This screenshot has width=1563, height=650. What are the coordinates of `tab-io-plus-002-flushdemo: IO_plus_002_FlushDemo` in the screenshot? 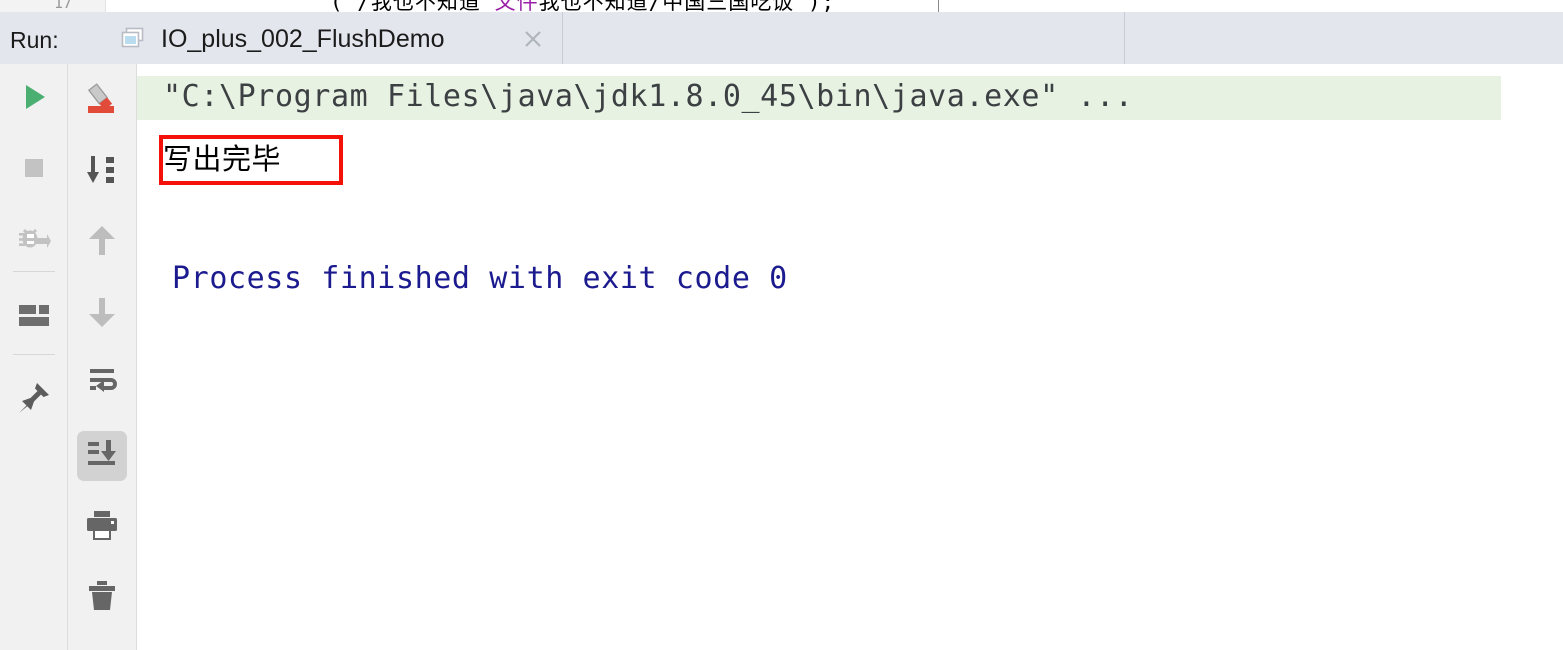 It's located at (336, 38).